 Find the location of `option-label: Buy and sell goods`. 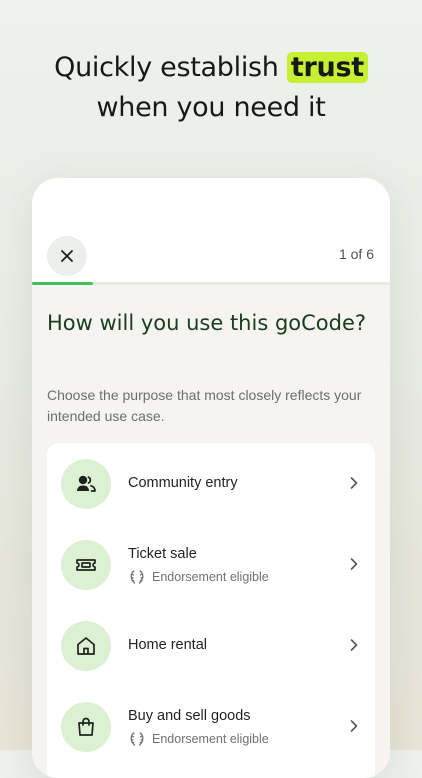

option-label: Buy and sell goods is located at coordinates (189, 716).